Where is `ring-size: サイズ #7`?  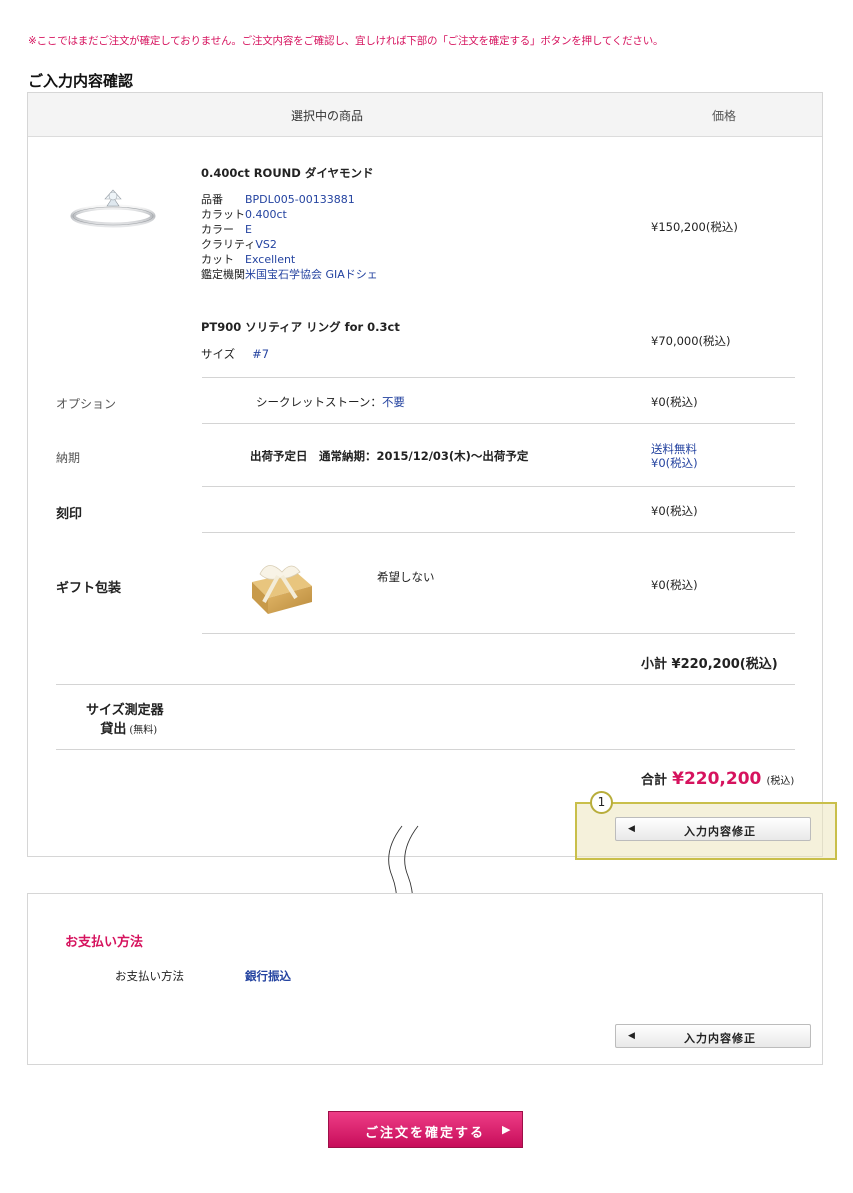 ring-size: サイズ #7 is located at coordinates (235, 354).